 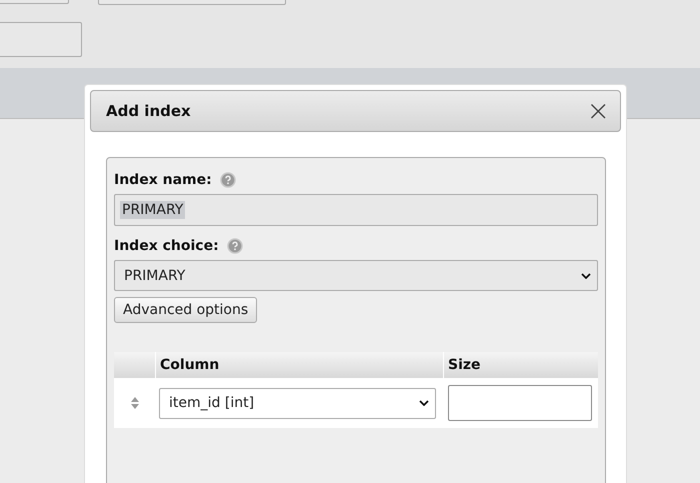 What do you see at coordinates (464, 365) in the screenshot?
I see `column-header: Size` at bounding box center [464, 365].